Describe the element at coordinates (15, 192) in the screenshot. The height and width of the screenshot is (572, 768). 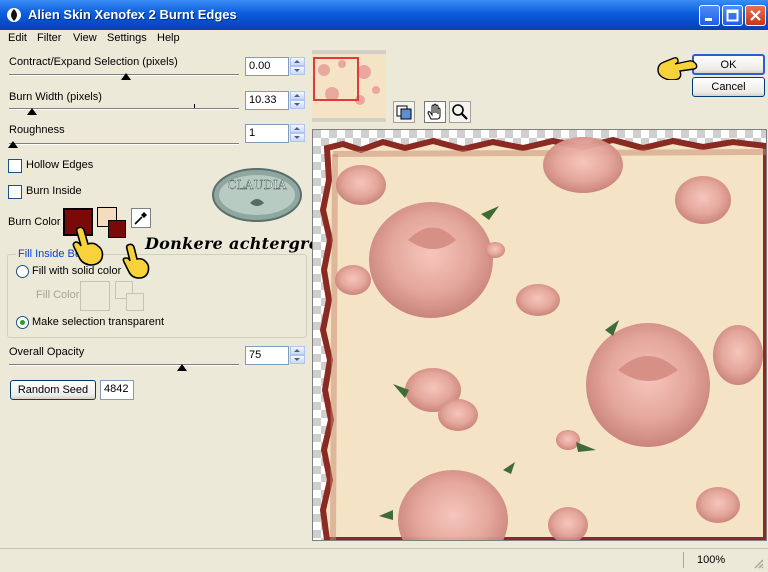
I see `burn-inside-checkbox` at that location.